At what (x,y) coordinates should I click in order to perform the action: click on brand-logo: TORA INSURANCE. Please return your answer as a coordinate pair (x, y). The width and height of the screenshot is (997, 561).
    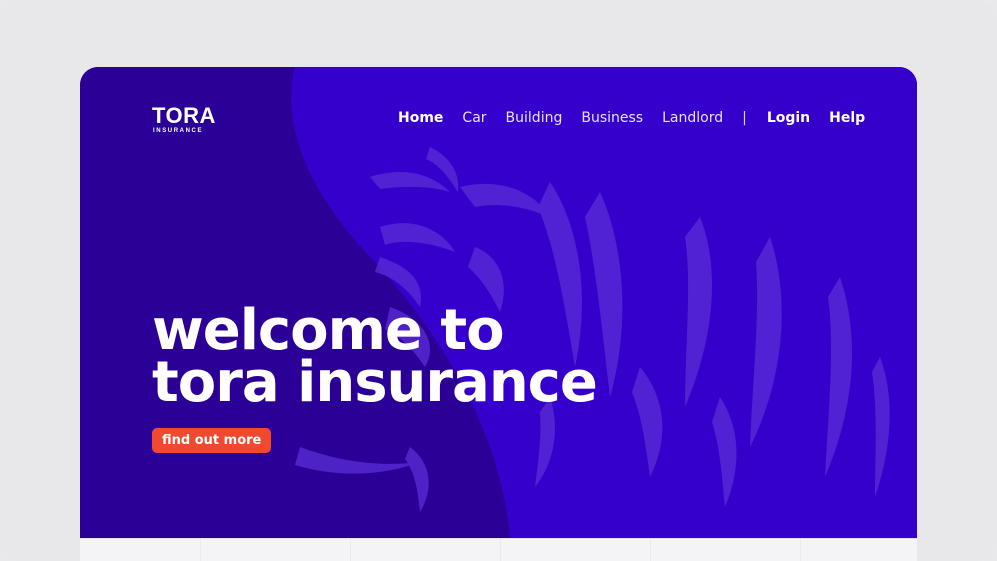
    Looking at the image, I should click on (184, 119).